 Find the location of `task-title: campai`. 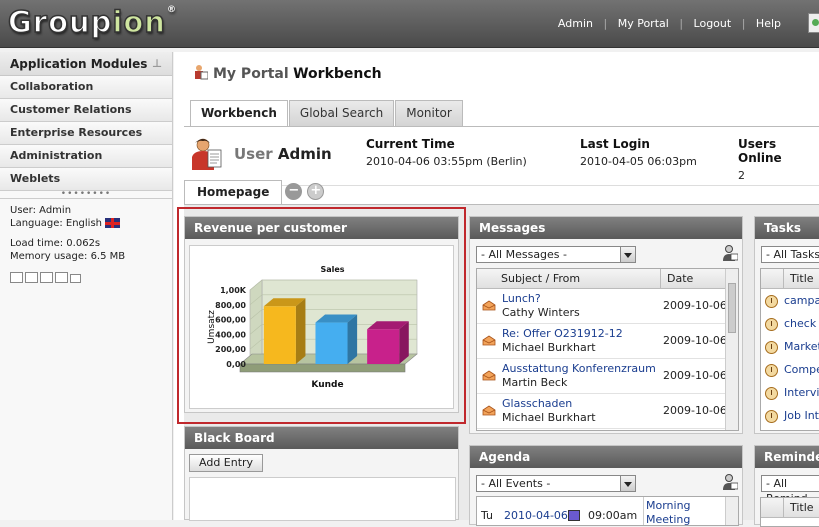

task-title: campai is located at coordinates (801, 300).